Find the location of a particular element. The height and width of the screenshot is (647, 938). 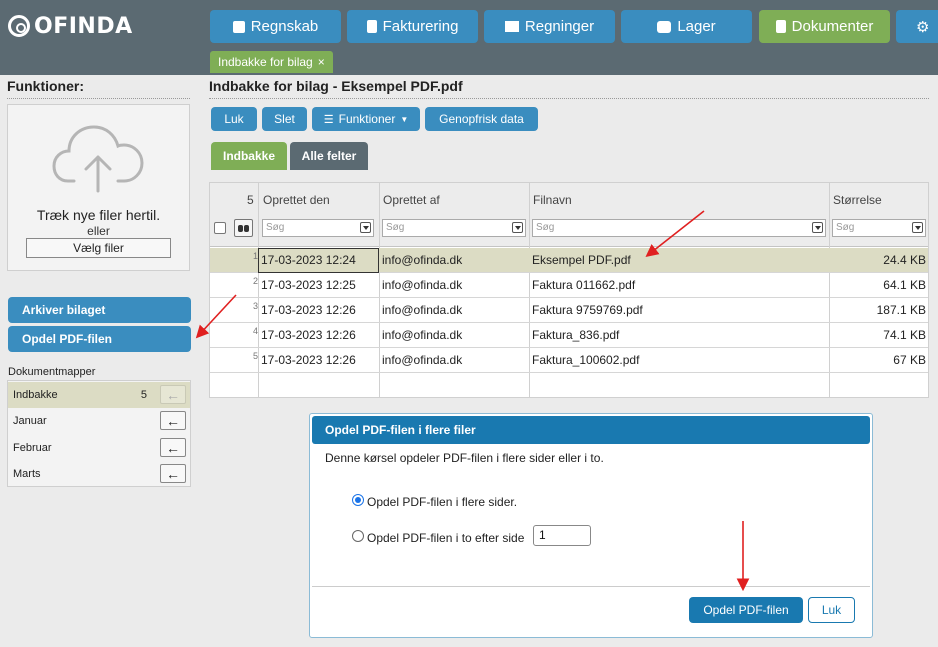

filter-filename: Søg is located at coordinates (679, 228).